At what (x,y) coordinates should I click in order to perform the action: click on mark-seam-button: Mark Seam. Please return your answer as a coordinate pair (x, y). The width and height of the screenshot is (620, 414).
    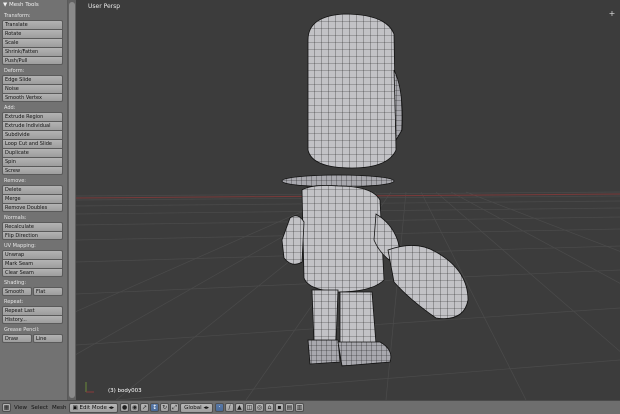
    Looking at the image, I should click on (32, 263).